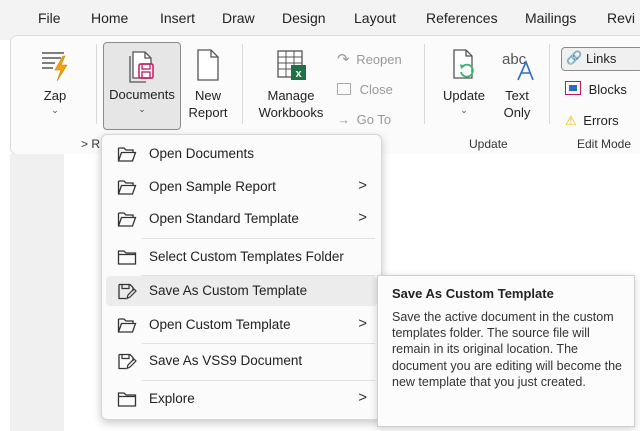 The height and width of the screenshot is (431, 640). I want to click on zap-icon, so click(55, 67).